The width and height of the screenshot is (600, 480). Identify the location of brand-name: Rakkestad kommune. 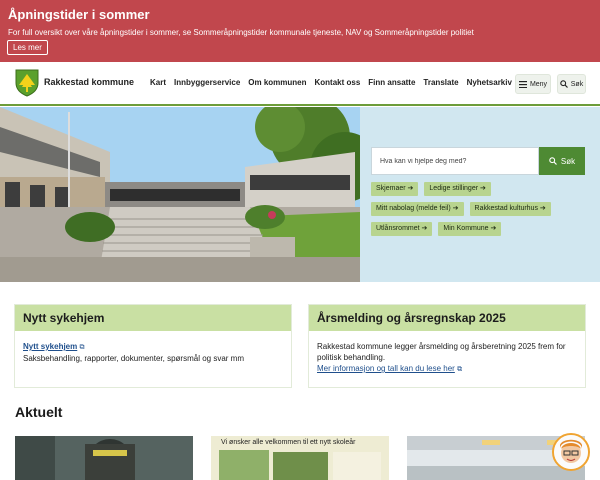
(89, 82).